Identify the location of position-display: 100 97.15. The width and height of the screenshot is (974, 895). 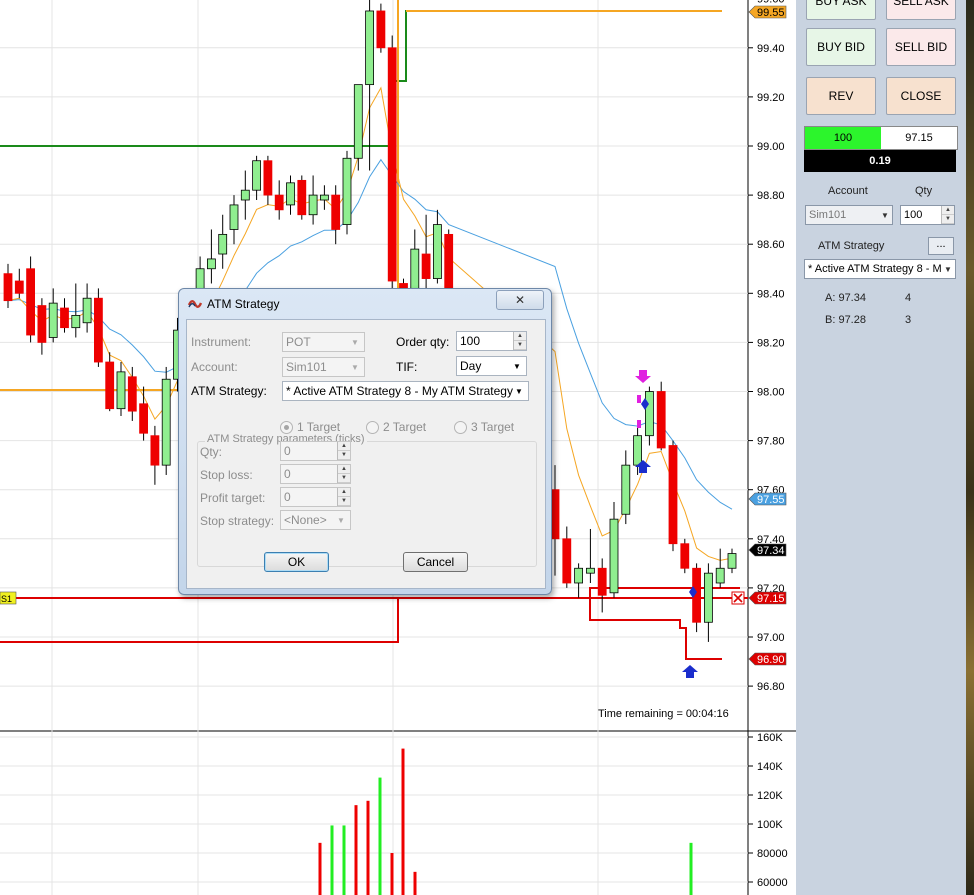
(881, 138).